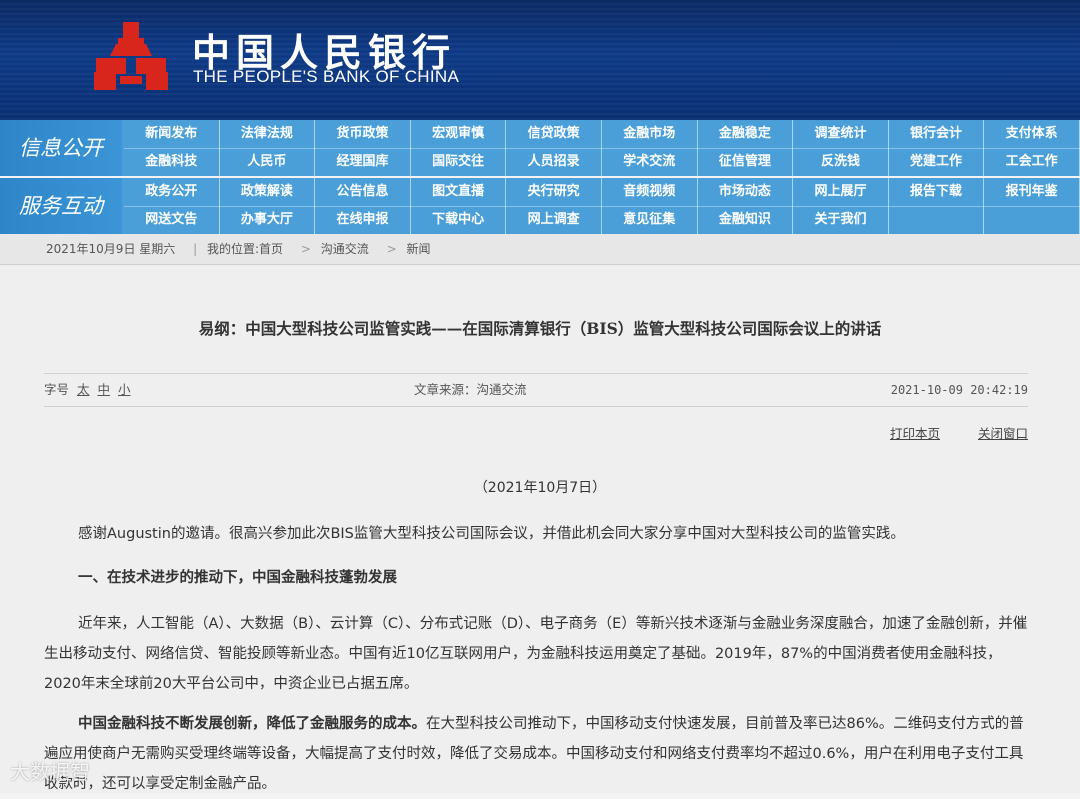 This screenshot has width=1080, height=799. What do you see at coordinates (1032, 134) in the screenshot?
I see `nav-item: 支付体系` at bounding box center [1032, 134].